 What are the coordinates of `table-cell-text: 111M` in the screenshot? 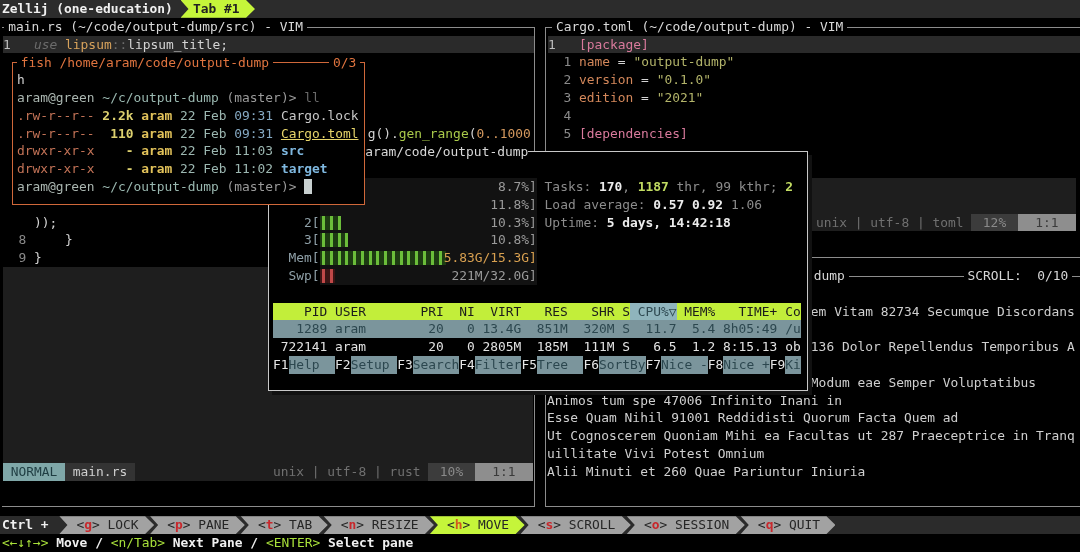 It's located at (598, 347).